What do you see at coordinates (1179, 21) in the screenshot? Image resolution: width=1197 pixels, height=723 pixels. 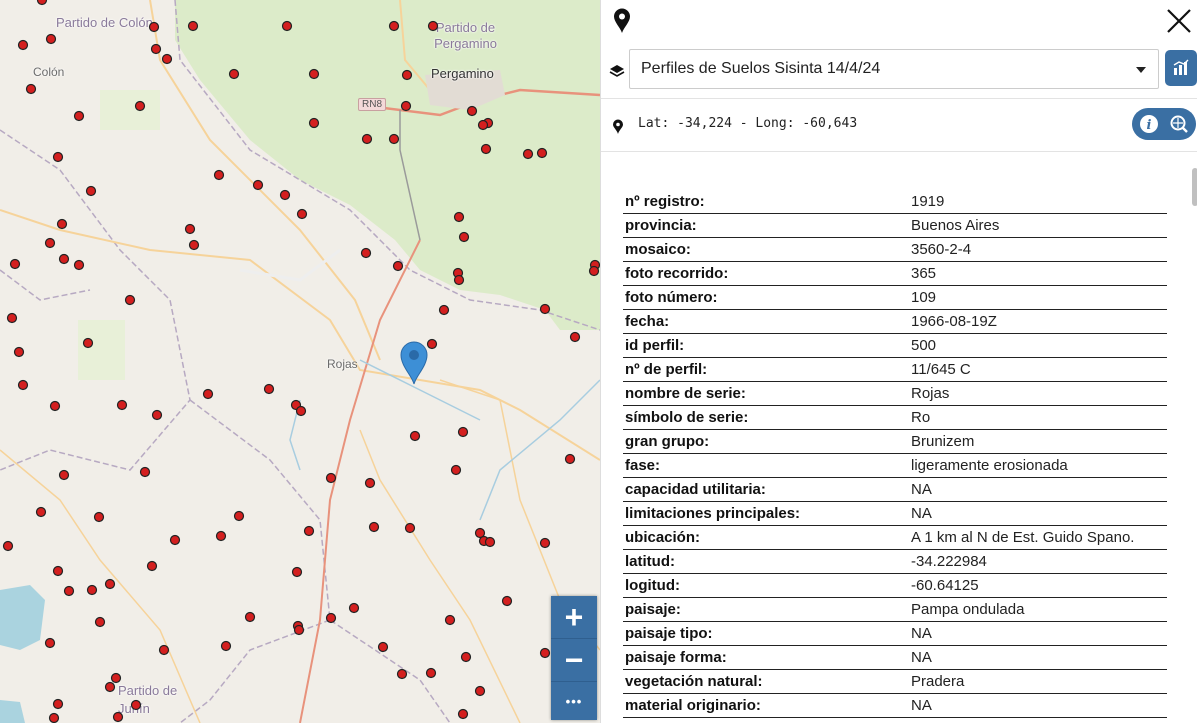 I see `close-icon` at bounding box center [1179, 21].